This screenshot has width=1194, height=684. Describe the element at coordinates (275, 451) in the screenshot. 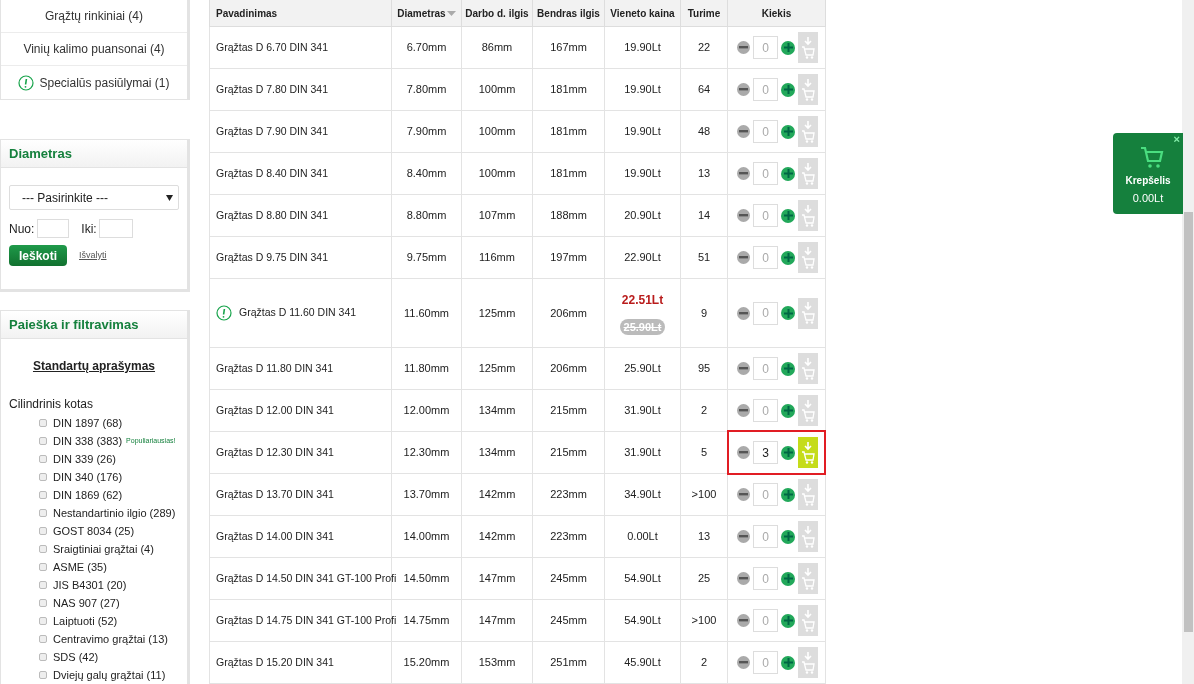

I see `product-name: Grąžtas D 12.30 DIN 341` at that location.